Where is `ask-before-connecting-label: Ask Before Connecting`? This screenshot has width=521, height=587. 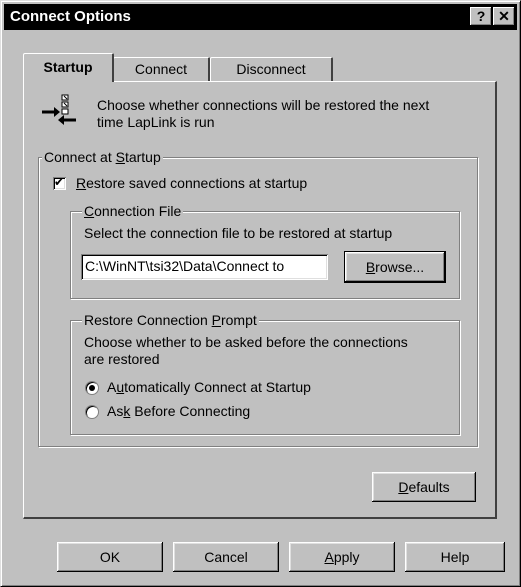
ask-before-connecting-label: Ask Before Connecting is located at coordinates (178, 411).